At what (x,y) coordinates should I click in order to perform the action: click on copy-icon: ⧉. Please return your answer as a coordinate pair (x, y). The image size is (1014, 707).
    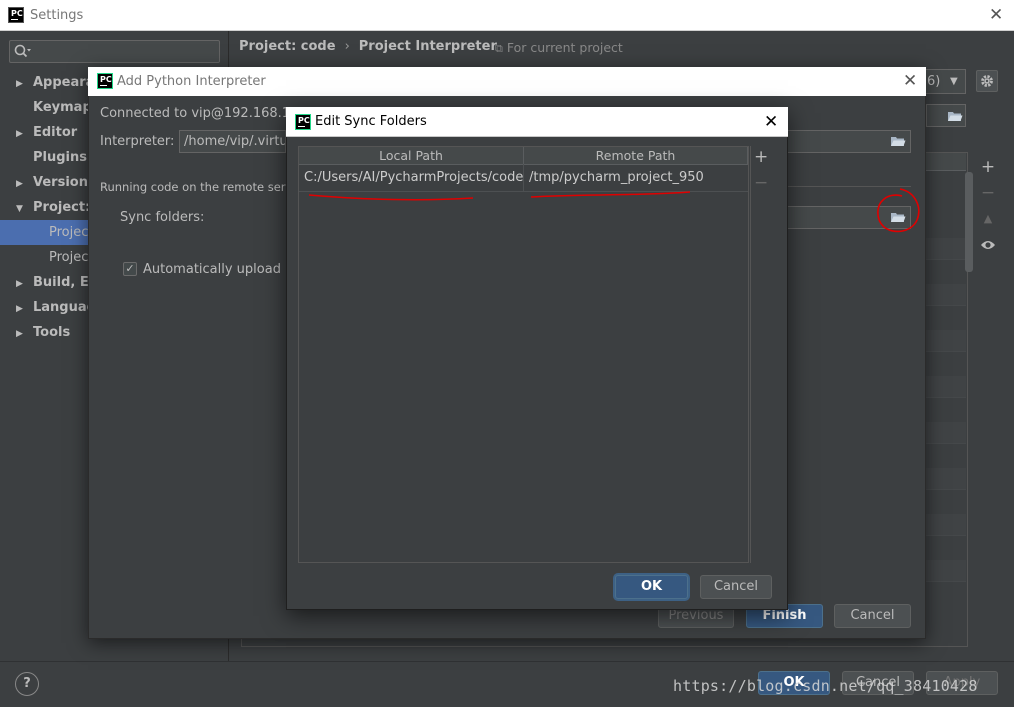
    Looking at the image, I should click on (499, 48).